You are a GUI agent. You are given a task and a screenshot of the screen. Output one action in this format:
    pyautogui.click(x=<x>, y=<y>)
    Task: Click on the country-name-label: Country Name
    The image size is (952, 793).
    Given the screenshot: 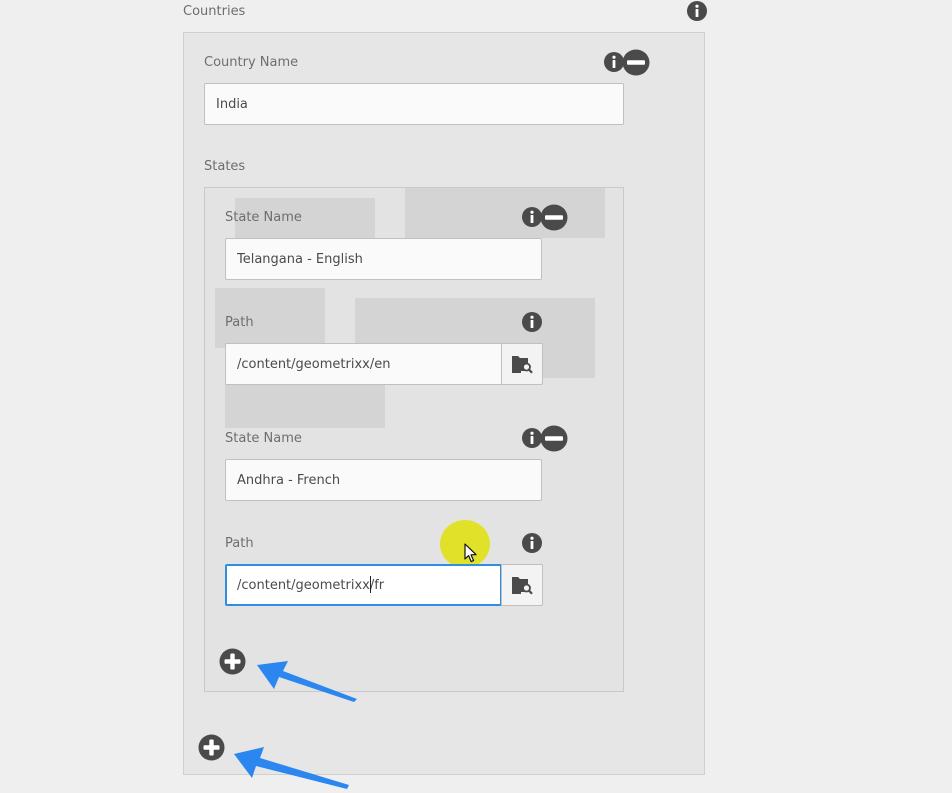 What is the action you would take?
    pyautogui.click(x=251, y=62)
    